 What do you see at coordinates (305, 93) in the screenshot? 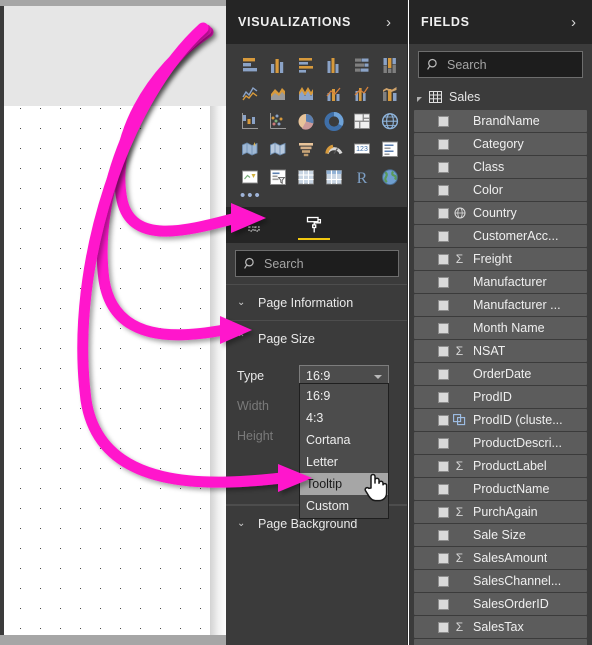
I see `stacked-area-chart-icon` at bounding box center [305, 93].